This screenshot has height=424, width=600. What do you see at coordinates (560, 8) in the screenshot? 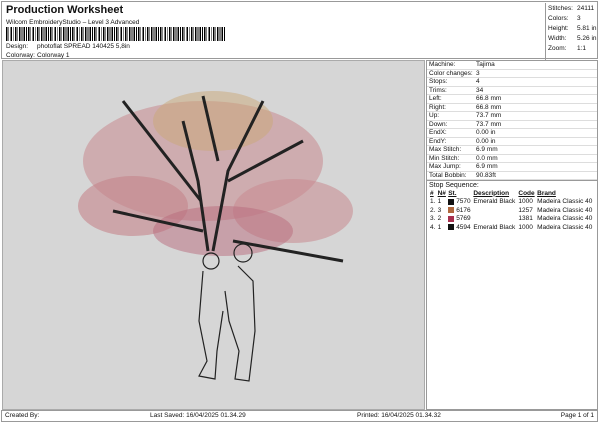
I see `stat-label: Stitches:` at bounding box center [560, 8].